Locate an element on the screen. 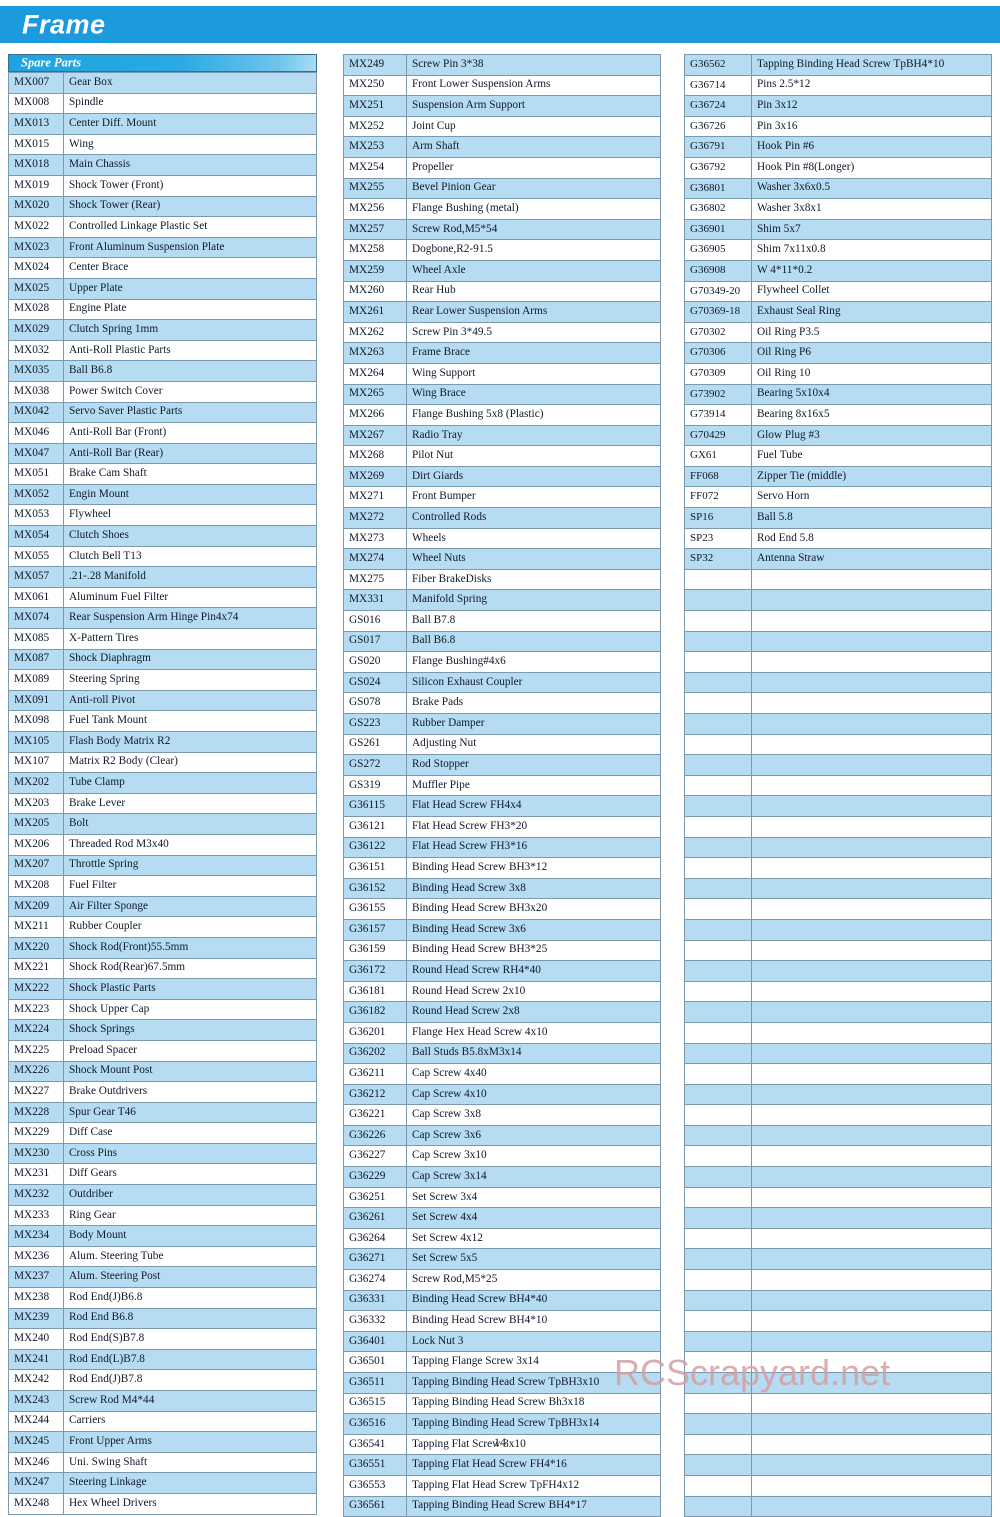 The image size is (1000, 1517). part-code-cell: MX243 is located at coordinates (36, 1401).